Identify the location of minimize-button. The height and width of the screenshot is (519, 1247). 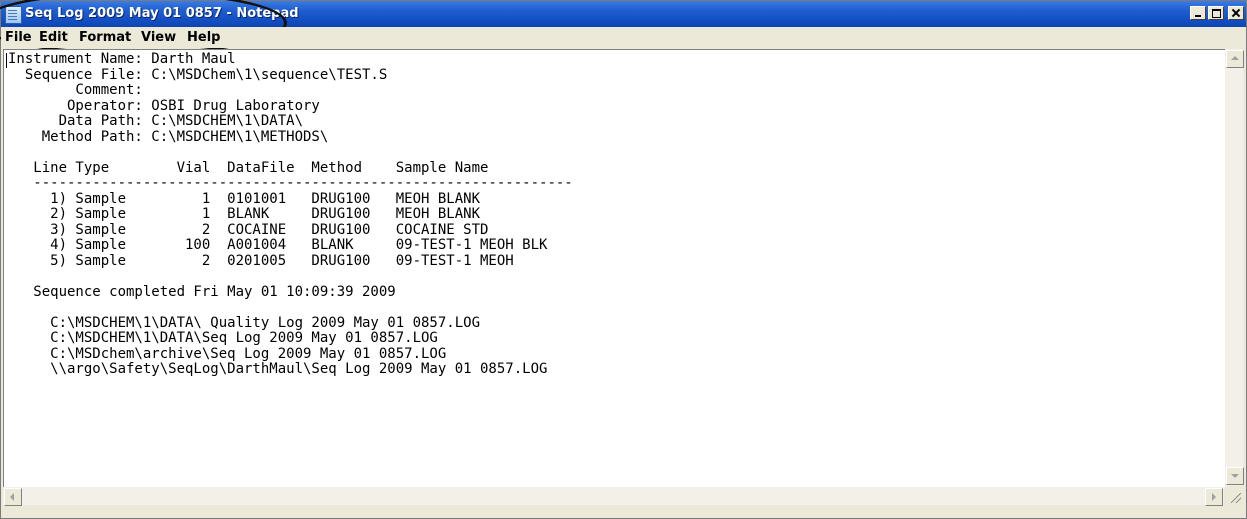
(1198, 13).